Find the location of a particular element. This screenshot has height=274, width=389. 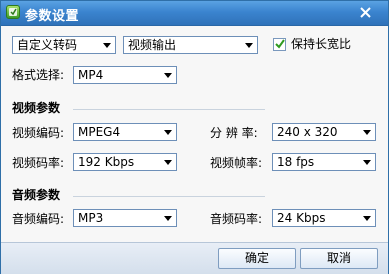

framerate-label: 视频帧率: is located at coordinates (236, 163).